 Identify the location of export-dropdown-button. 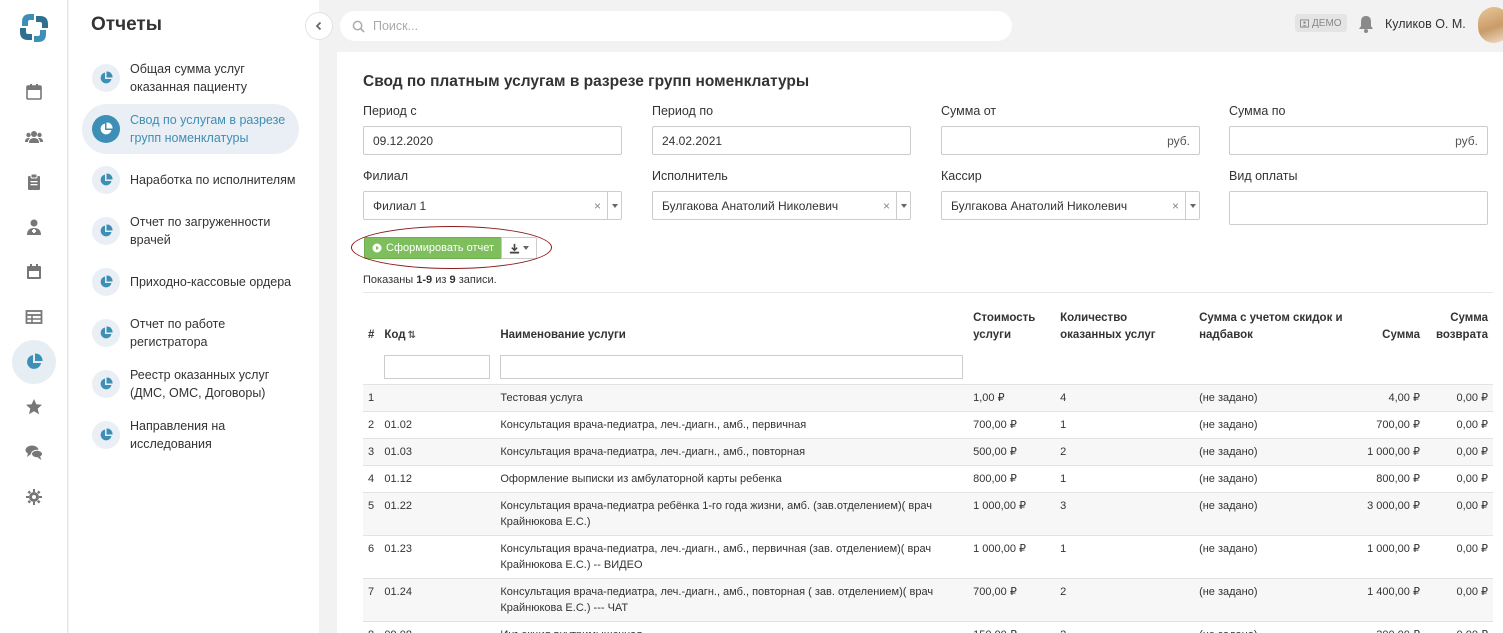
(519, 248).